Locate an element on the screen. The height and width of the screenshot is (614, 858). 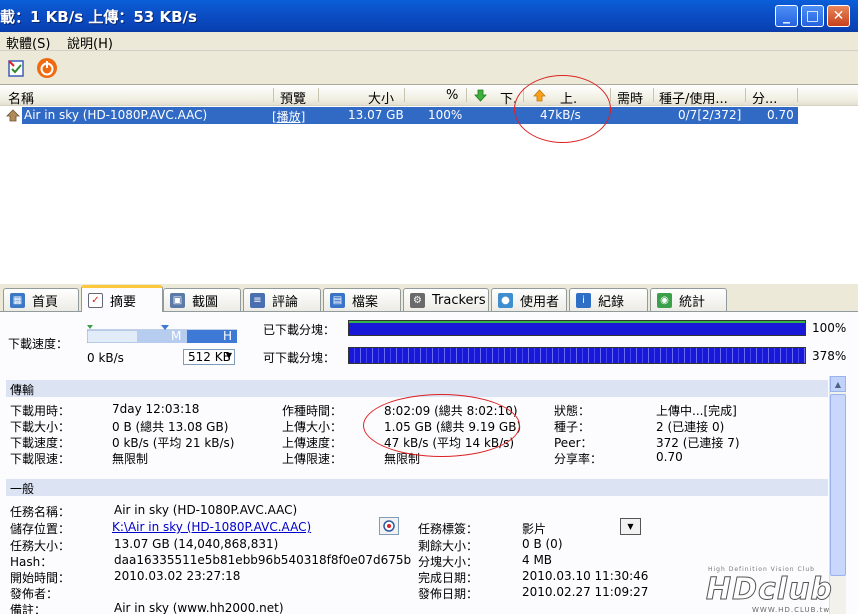
publisher-label: 發佈者： is located at coordinates (34, 594).